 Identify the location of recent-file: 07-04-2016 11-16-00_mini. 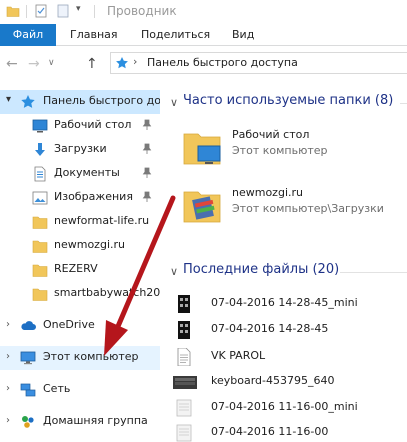
(291, 408).